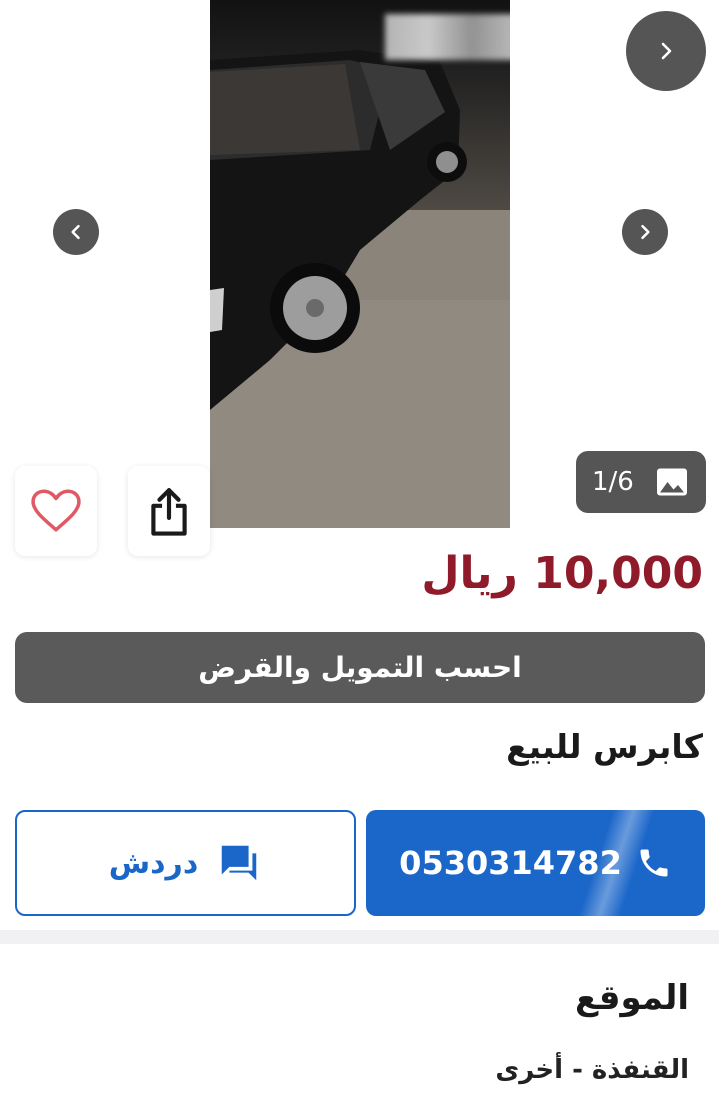  What do you see at coordinates (239, 863) in the screenshot?
I see `chat-icon` at bounding box center [239, 863].